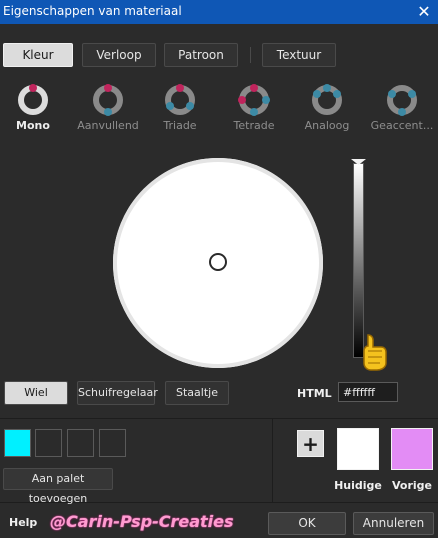 Image resolution: width=438 pixels, height=538 pixels. Describe the element at coordinates (117, 393) in the screenshot. I see `mode-schuifregelaar: Schuifregelaar` at that location.